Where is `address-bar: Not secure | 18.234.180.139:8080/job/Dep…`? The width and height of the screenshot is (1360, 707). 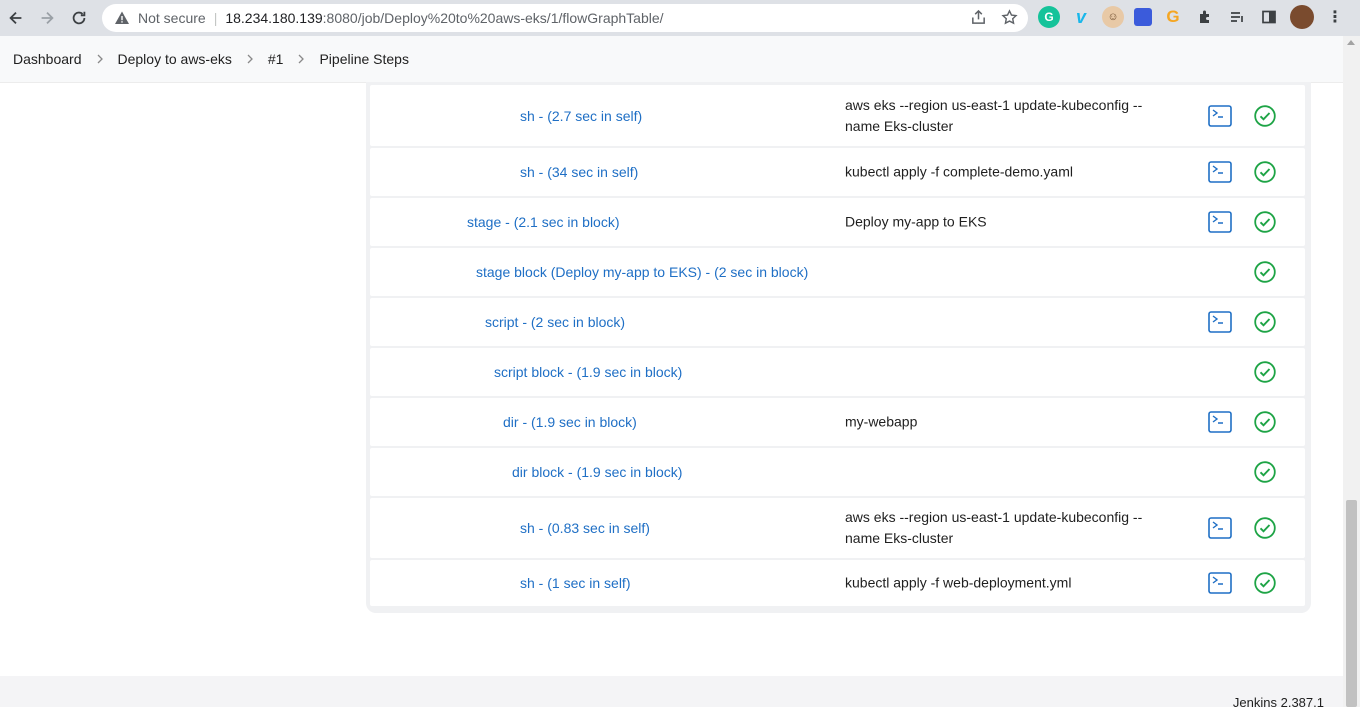 address-bar: Not secure | 18.234.180.139:8080/job/Dep… is located at coordinates (565, 18).